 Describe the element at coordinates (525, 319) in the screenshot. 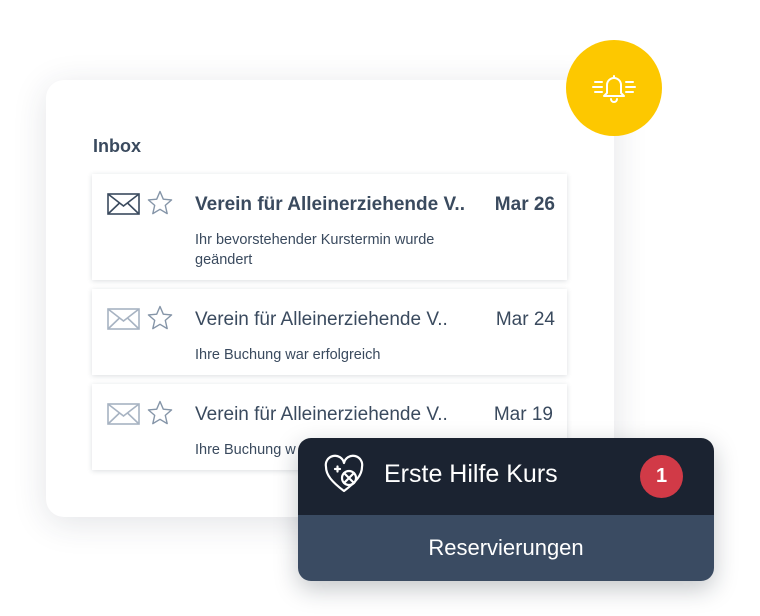

I see `message-date: Mar 24` at that location.